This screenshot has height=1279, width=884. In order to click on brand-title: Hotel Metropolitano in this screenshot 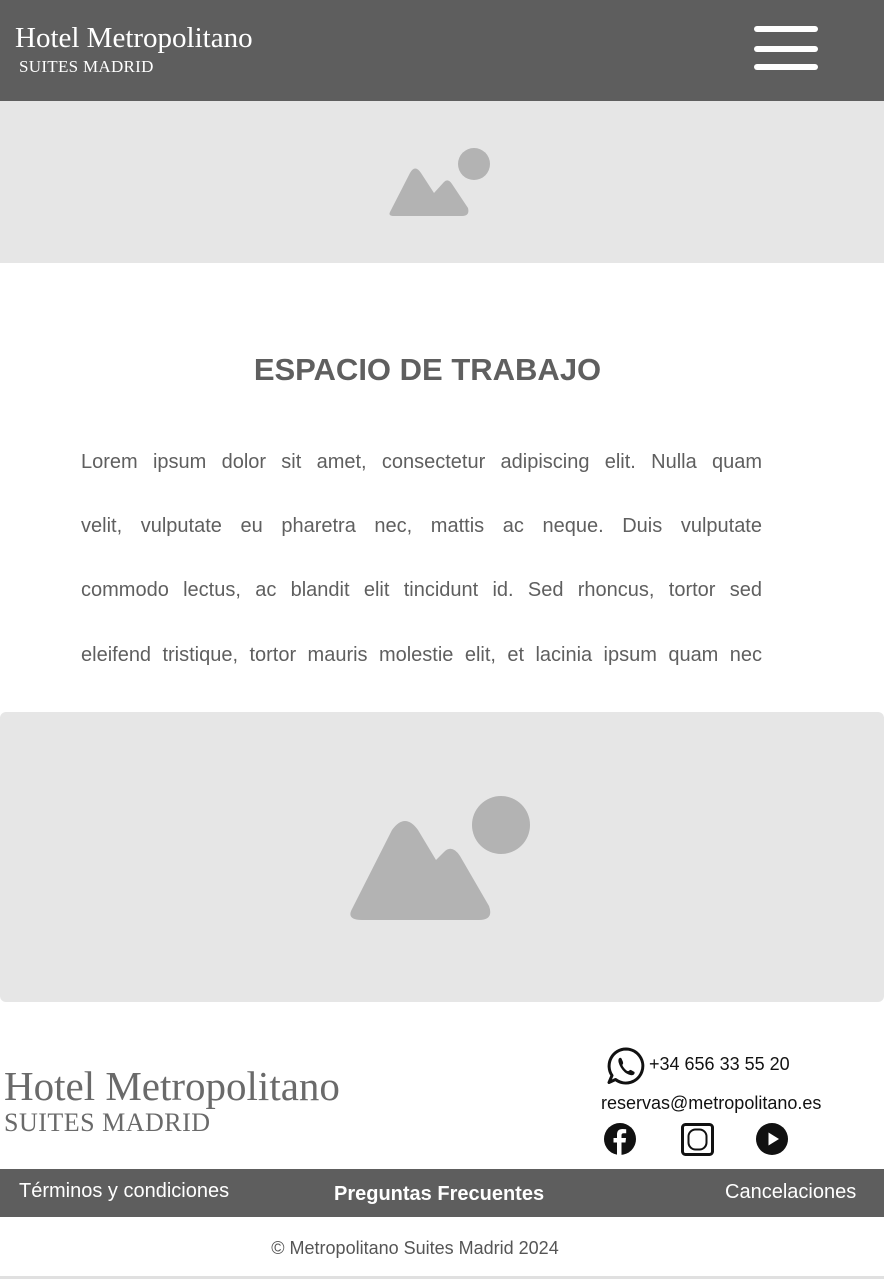, I will do `click(134, 38)`.